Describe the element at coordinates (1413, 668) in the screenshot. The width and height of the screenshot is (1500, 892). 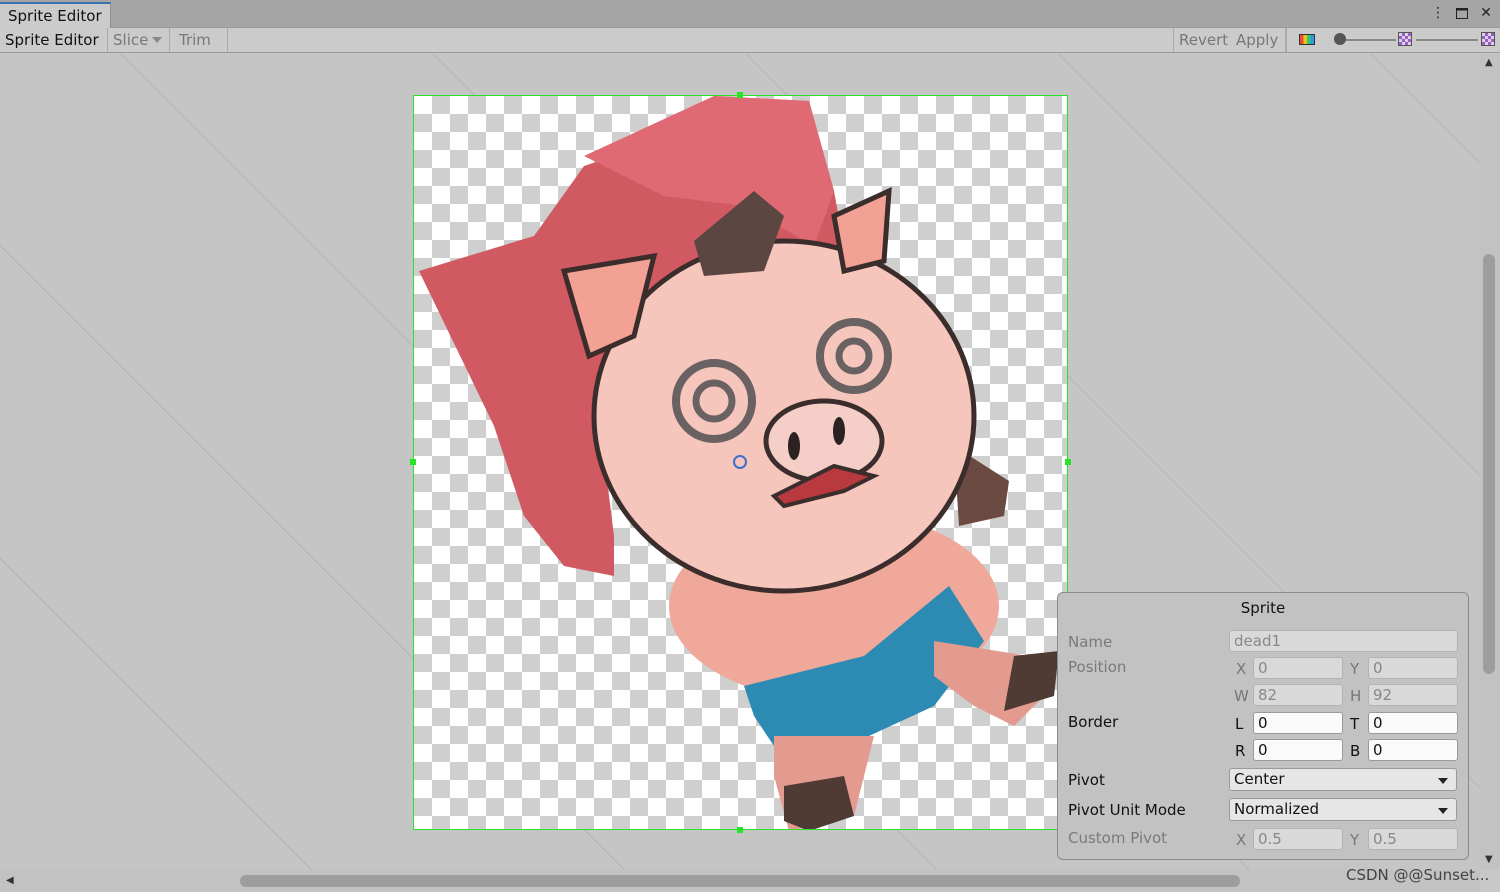
I see `position-y-field: 0` at that location.